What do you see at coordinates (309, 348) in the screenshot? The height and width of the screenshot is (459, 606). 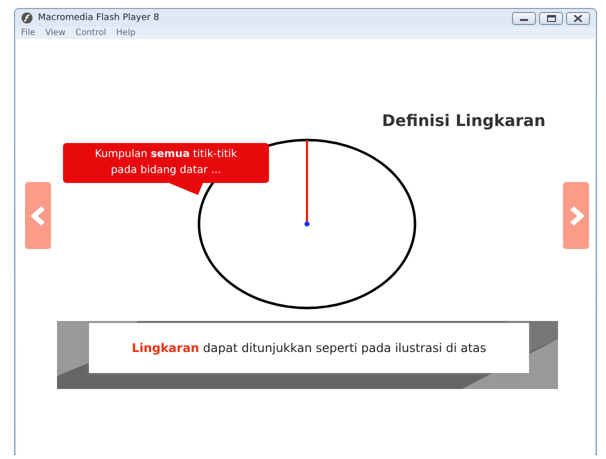 I see `caption-text: Lingkaran dapat ditunjukkan seperti pada ilustrasi di atas` at bounding box center [309, 348].